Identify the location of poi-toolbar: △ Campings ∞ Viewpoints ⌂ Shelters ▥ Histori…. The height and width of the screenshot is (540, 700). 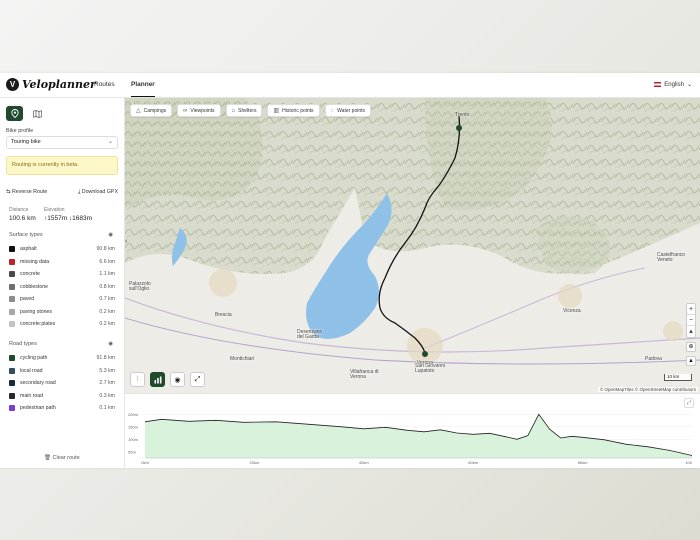
(251, 110).